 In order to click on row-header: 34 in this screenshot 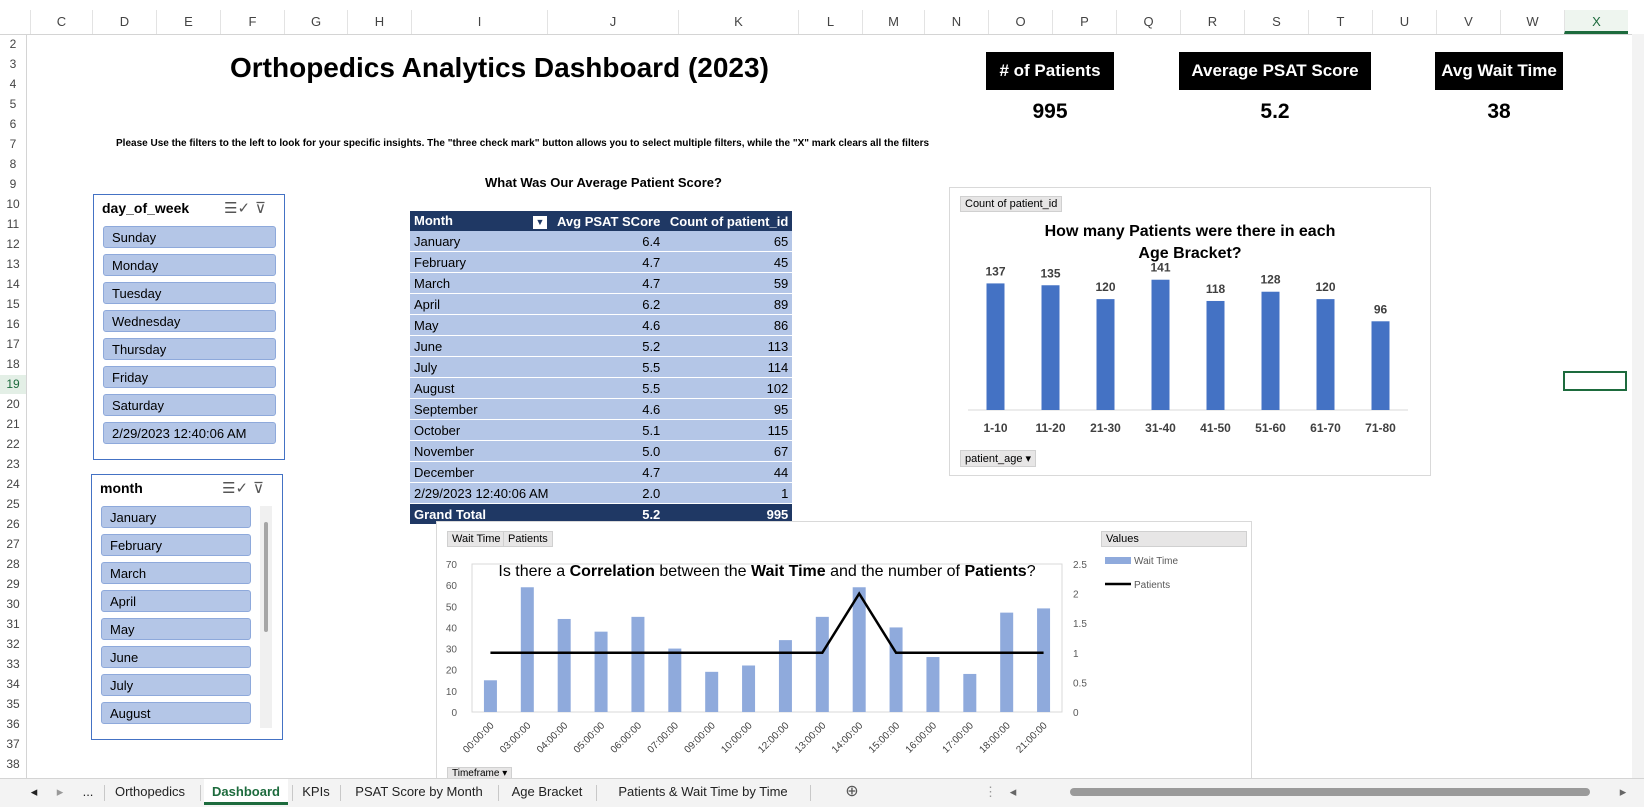, I will do `click(13, 684)`.